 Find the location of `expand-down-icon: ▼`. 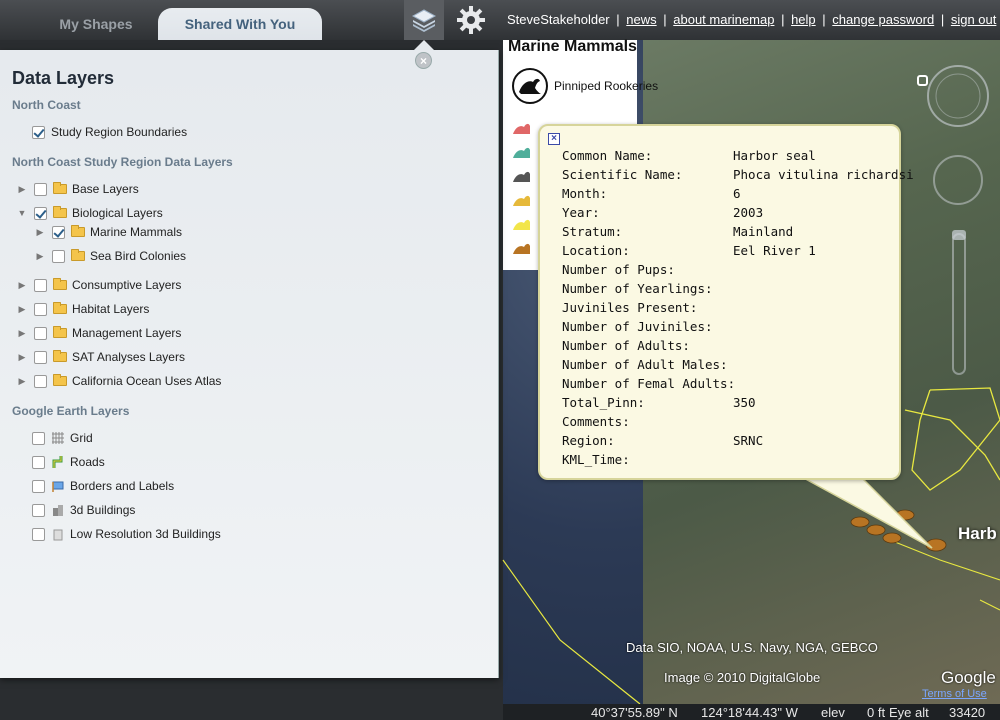

expand-down-icon: ▼ is located at coordinates (22, 213).